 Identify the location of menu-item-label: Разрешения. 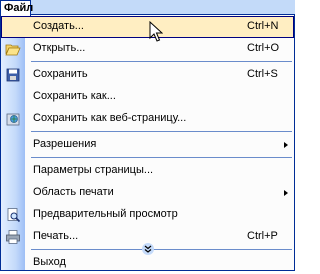
(65, 144).